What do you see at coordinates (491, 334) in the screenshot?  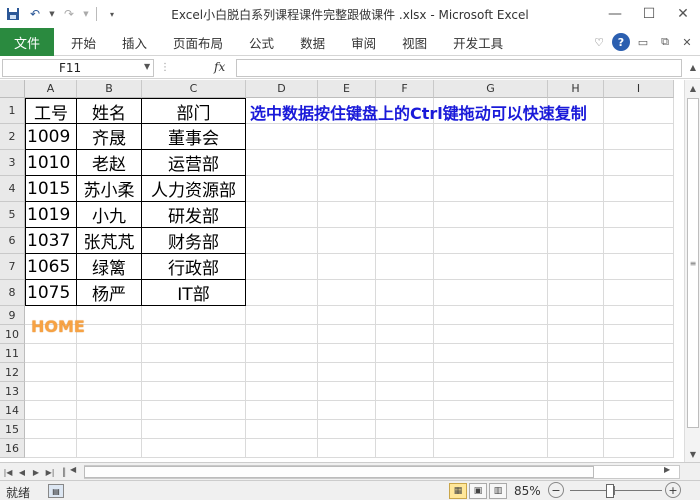 I see `cell-g10` at bounding box center [491, 334].